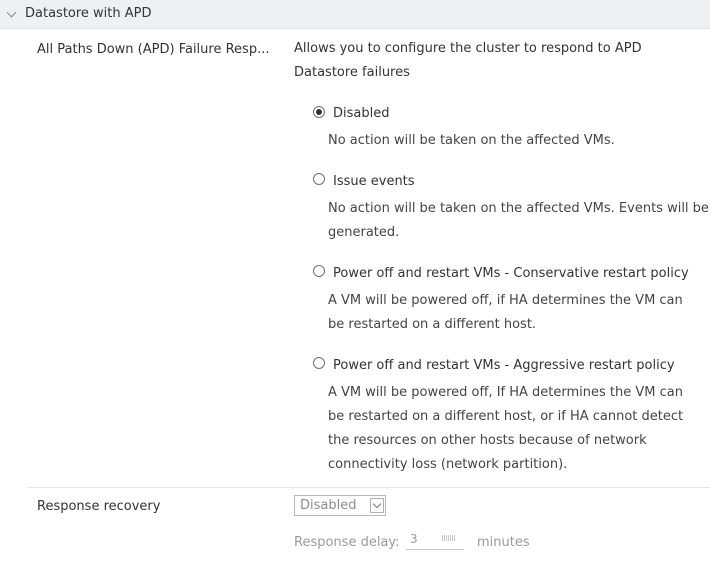 The image size is (710, 563). Describe the element at coordinates (364, 232) in the screenshot. I see `option-issue-events-description-line-2: generated.` at that location.